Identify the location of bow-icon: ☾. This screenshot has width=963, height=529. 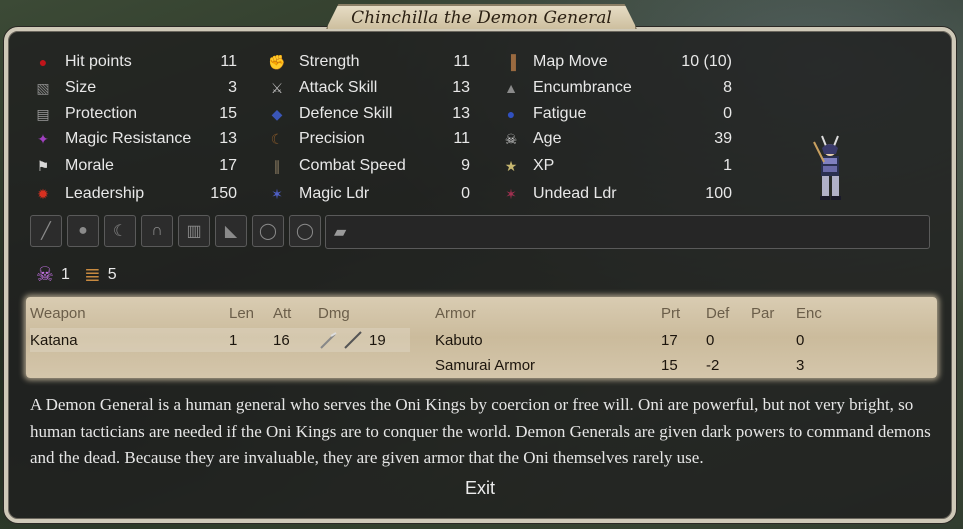
(277, 138).